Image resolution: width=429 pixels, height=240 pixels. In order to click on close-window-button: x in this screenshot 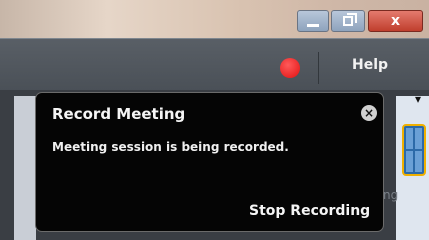, I will do `click(395, 21)`.